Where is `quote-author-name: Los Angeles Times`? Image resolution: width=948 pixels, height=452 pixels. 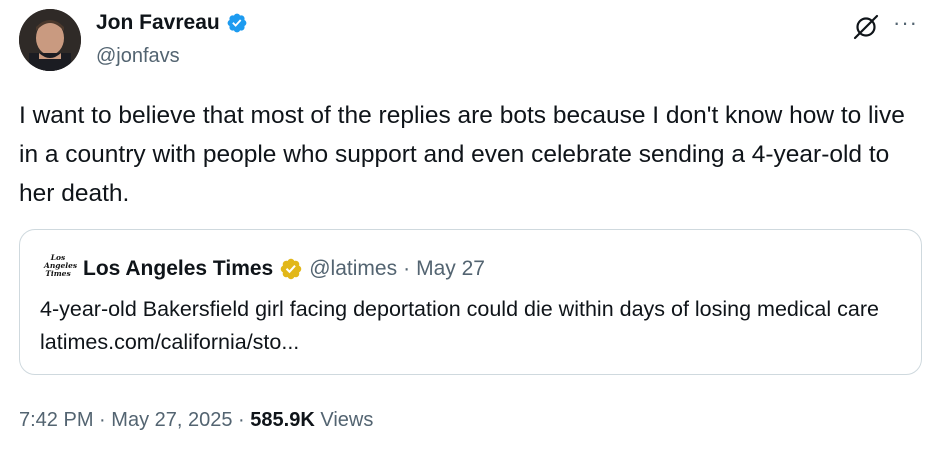
quote-author-name: Los Angeles Times is located at coordinates (178, 269).